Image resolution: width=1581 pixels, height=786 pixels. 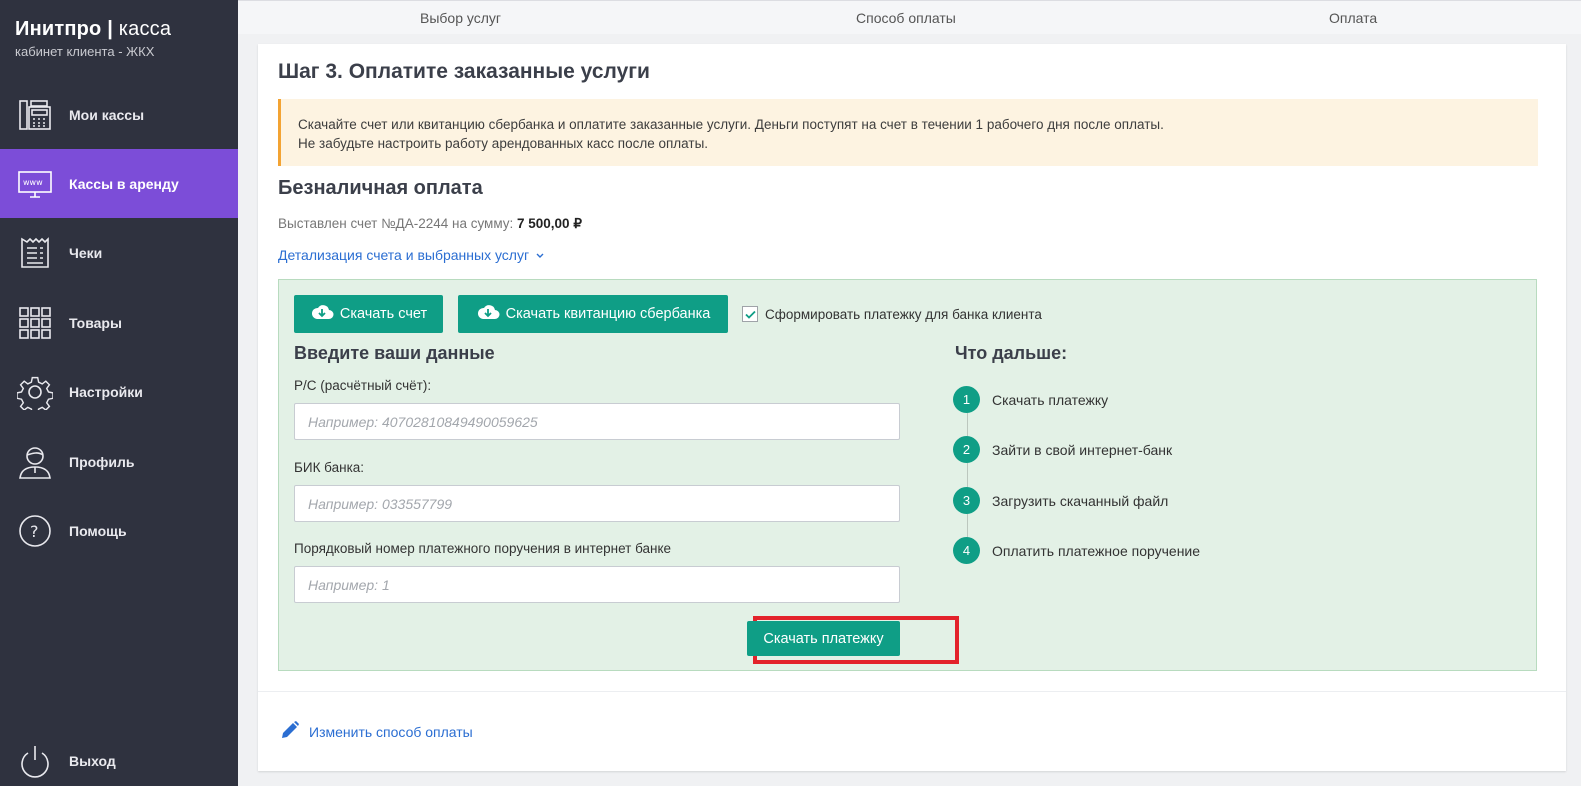 I want to click on step-number: 2, so click(x=966, y=449).